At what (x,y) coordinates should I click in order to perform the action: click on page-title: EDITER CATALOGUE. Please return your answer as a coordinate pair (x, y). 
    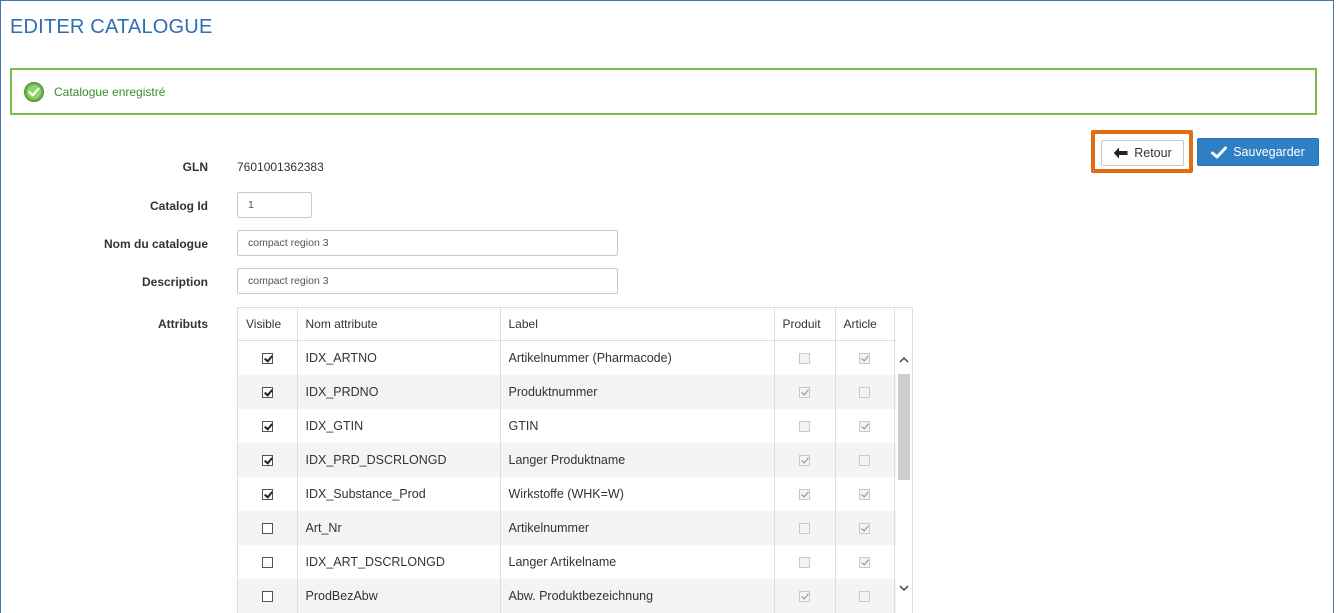
    Looking at the image, I should click on (111, 27).